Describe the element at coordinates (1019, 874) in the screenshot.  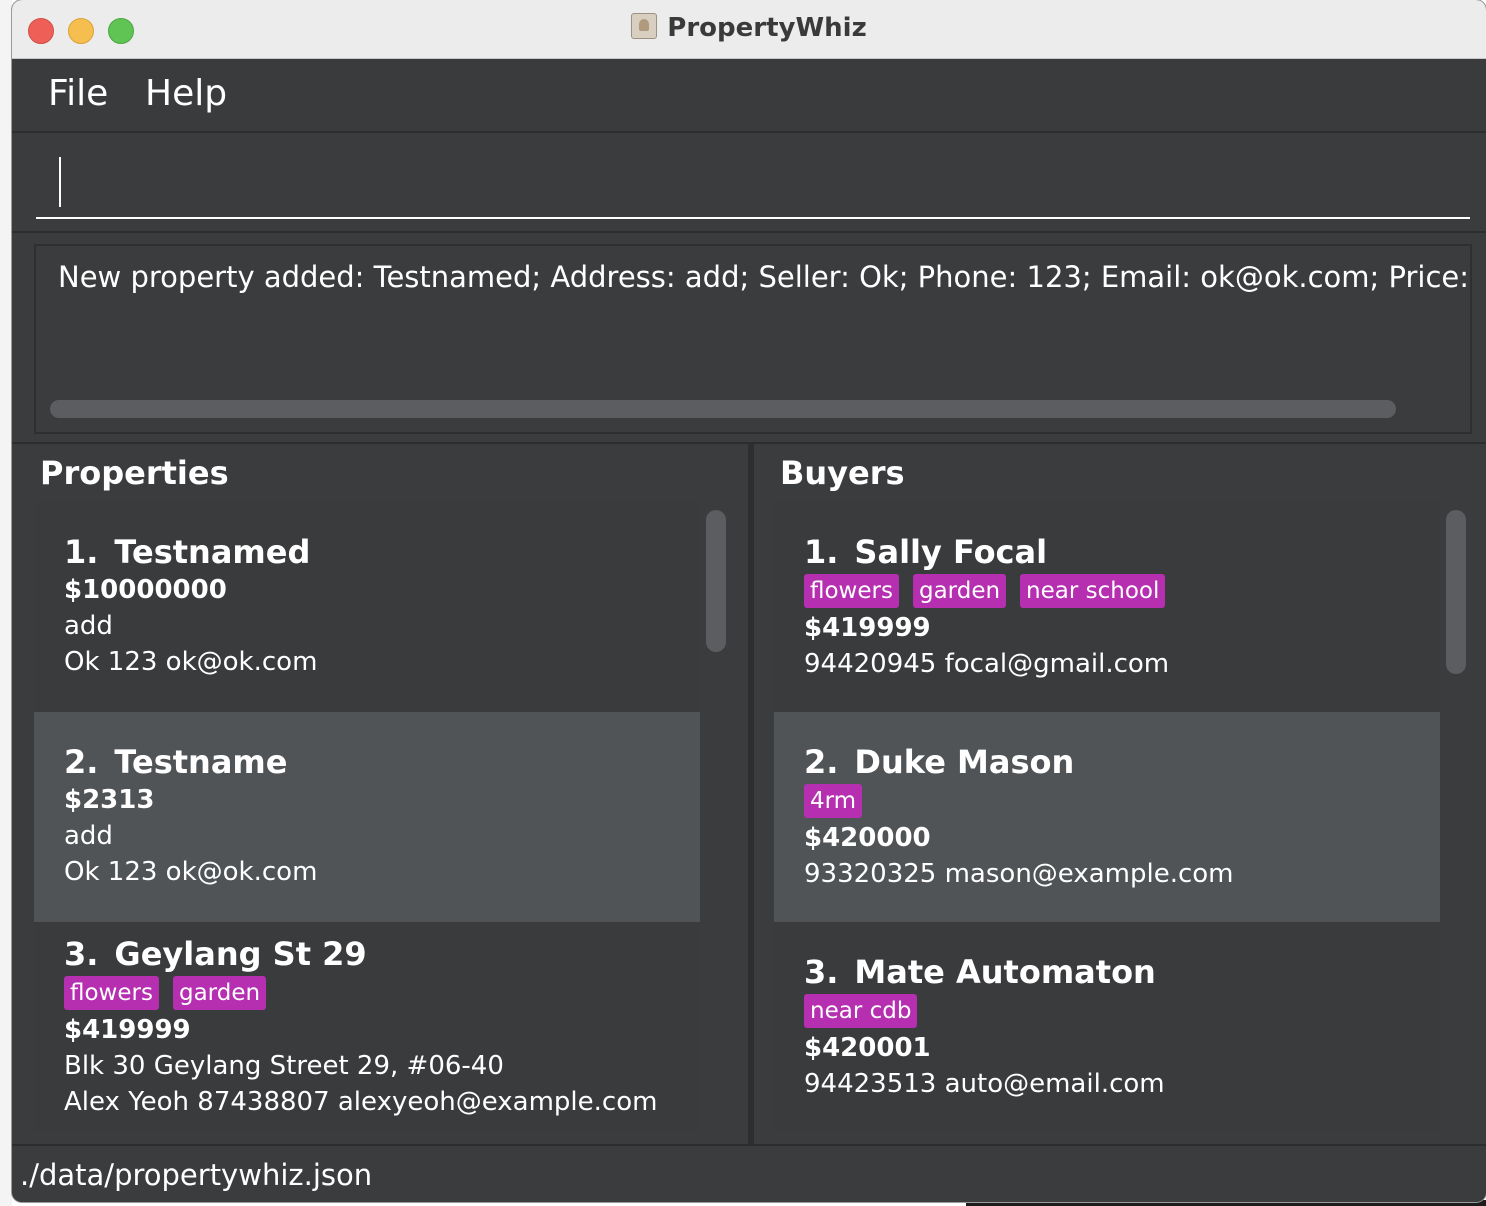
I see `buyer-contact: 93320325 mason@example.com` at that location.